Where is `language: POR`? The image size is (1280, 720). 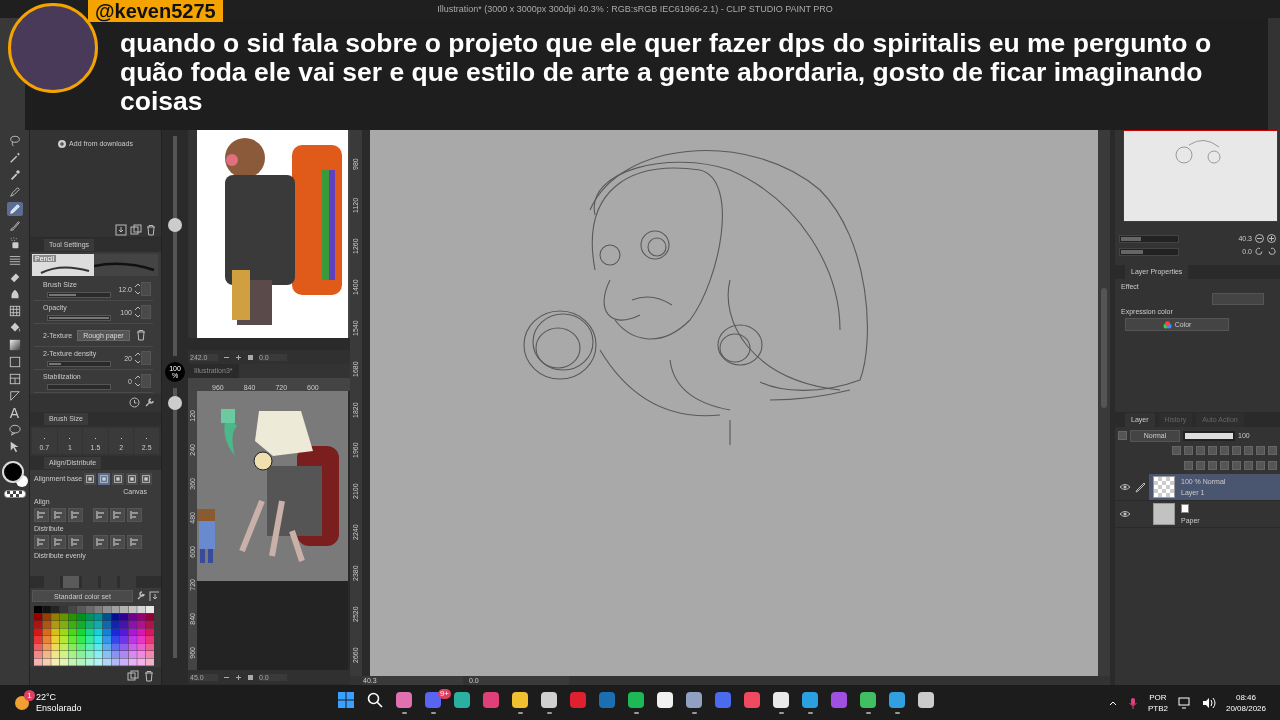 language: POR is located at coordinates (1158, 697).